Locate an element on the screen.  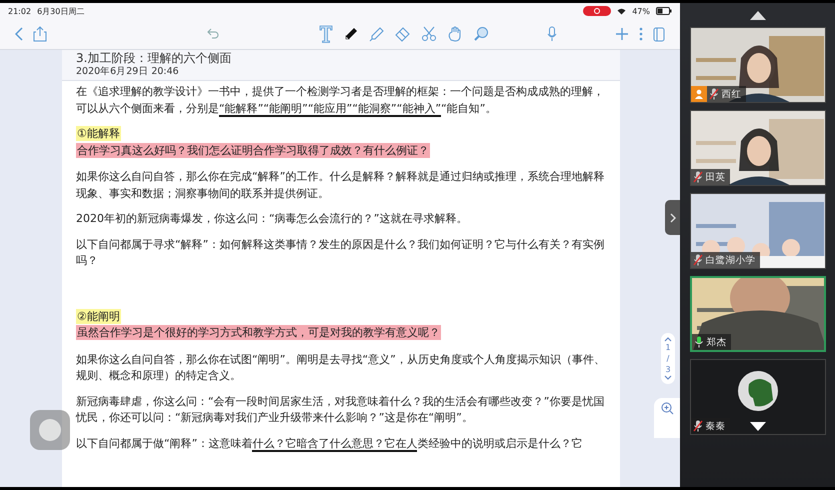
participant-tile: 秦秦 is located at coordinates (758, 397).